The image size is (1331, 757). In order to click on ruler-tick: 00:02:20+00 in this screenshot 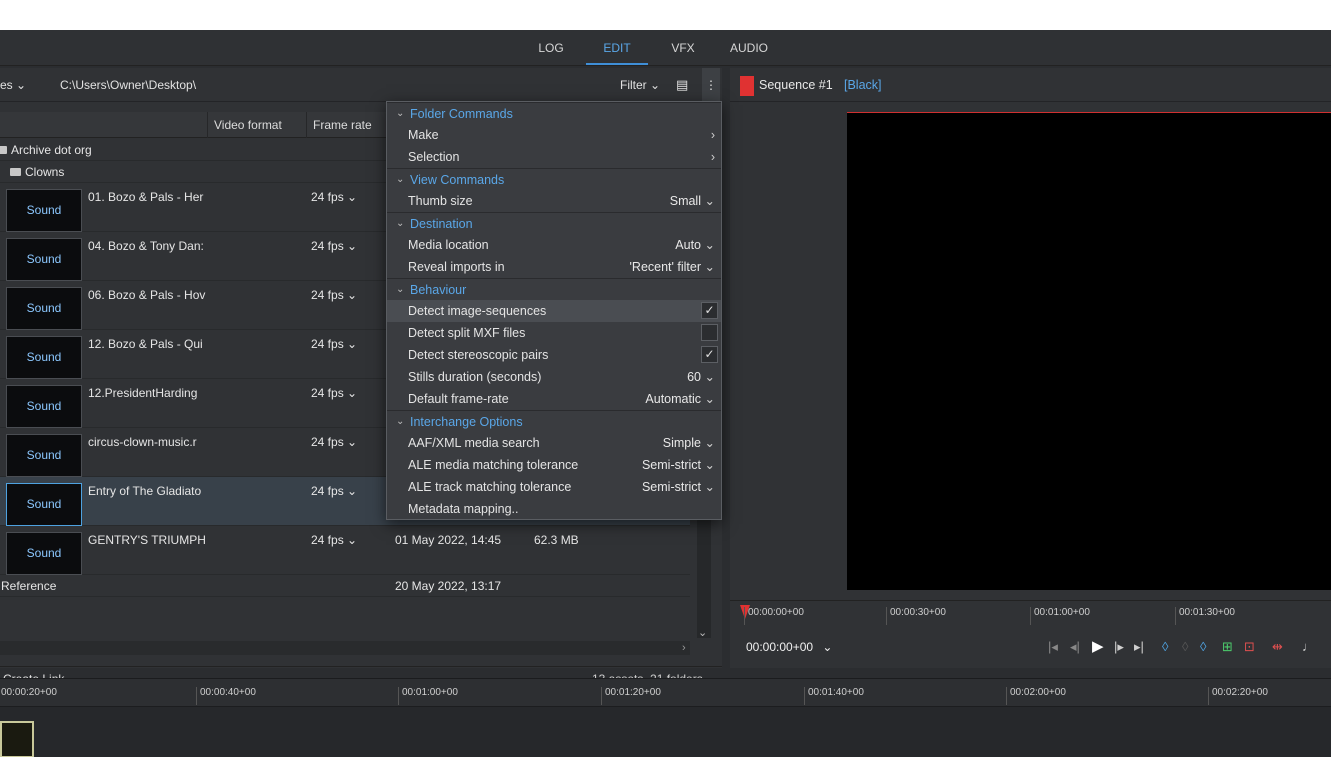, I will do `click(1238, 696)`.